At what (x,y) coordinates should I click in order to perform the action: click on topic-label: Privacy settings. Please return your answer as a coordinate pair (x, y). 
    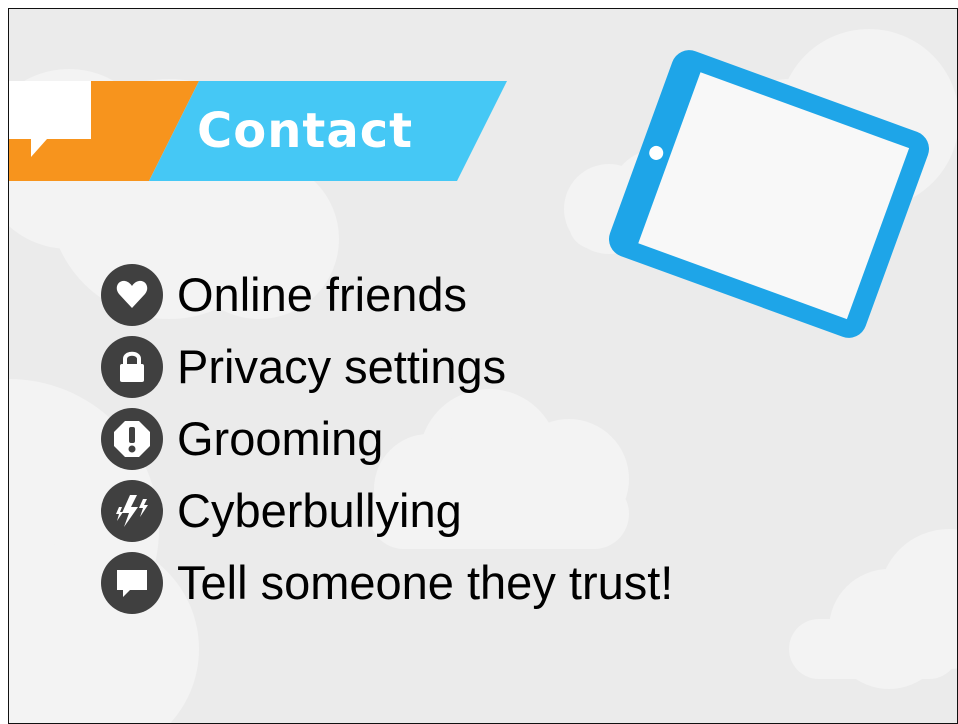
    Looking at the image, I should click on (342, 366).